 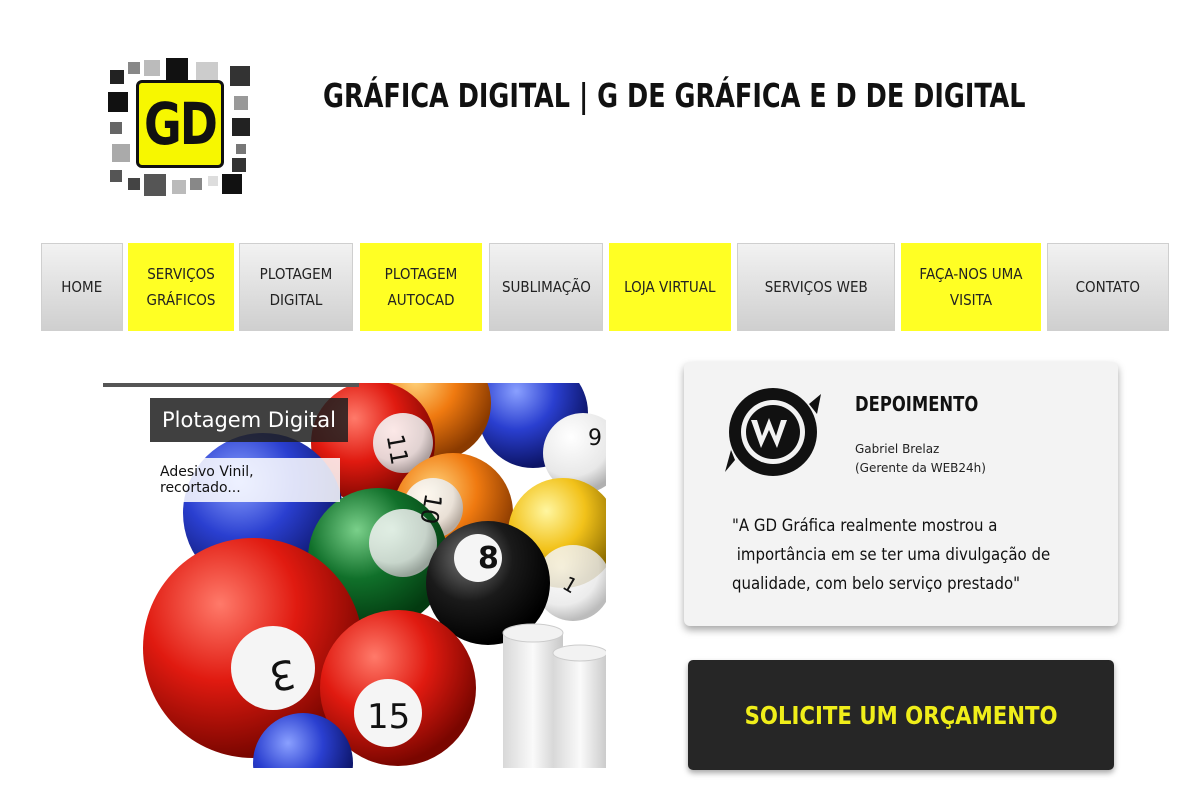 What do you see at coordinates (897, 449) in the screenshot?
I see `testimonial-author-name: Gabriel Brelaz` at bounding box center [897, 449].